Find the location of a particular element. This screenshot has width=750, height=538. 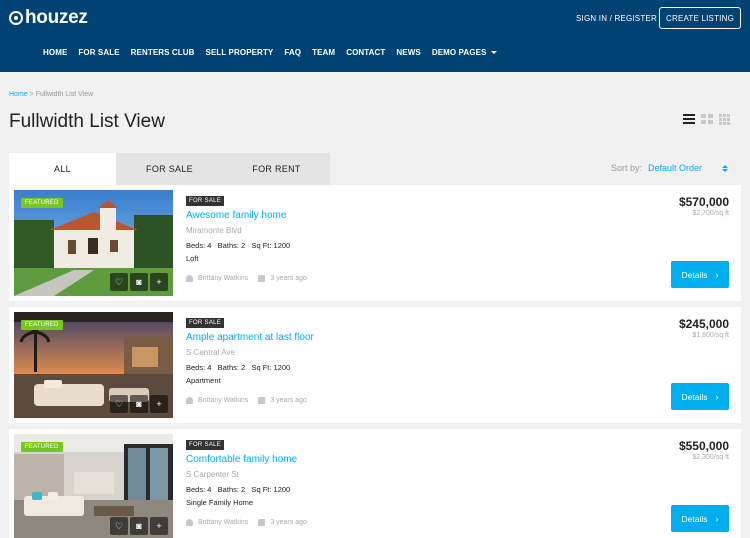

list-view-icon is located at coordinates (689, 119).